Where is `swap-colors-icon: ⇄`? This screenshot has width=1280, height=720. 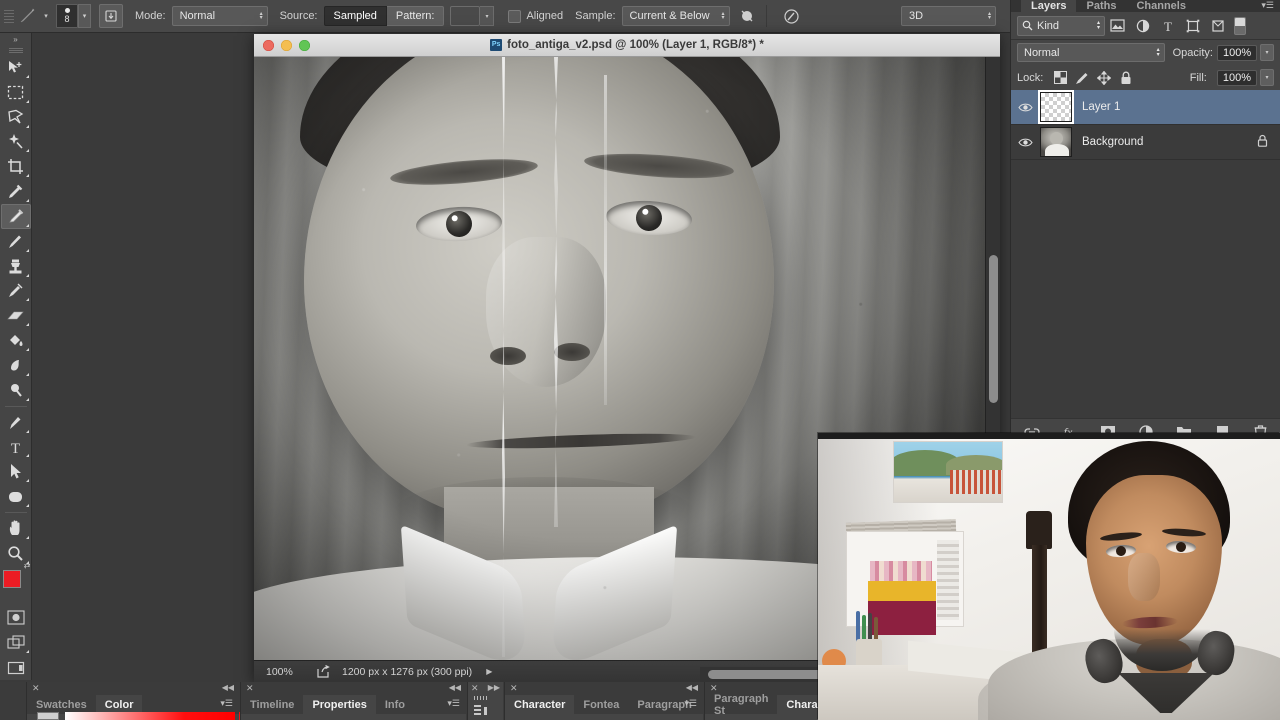 swap-colors-icon: ⇄ is located at coordinates (27, 565).